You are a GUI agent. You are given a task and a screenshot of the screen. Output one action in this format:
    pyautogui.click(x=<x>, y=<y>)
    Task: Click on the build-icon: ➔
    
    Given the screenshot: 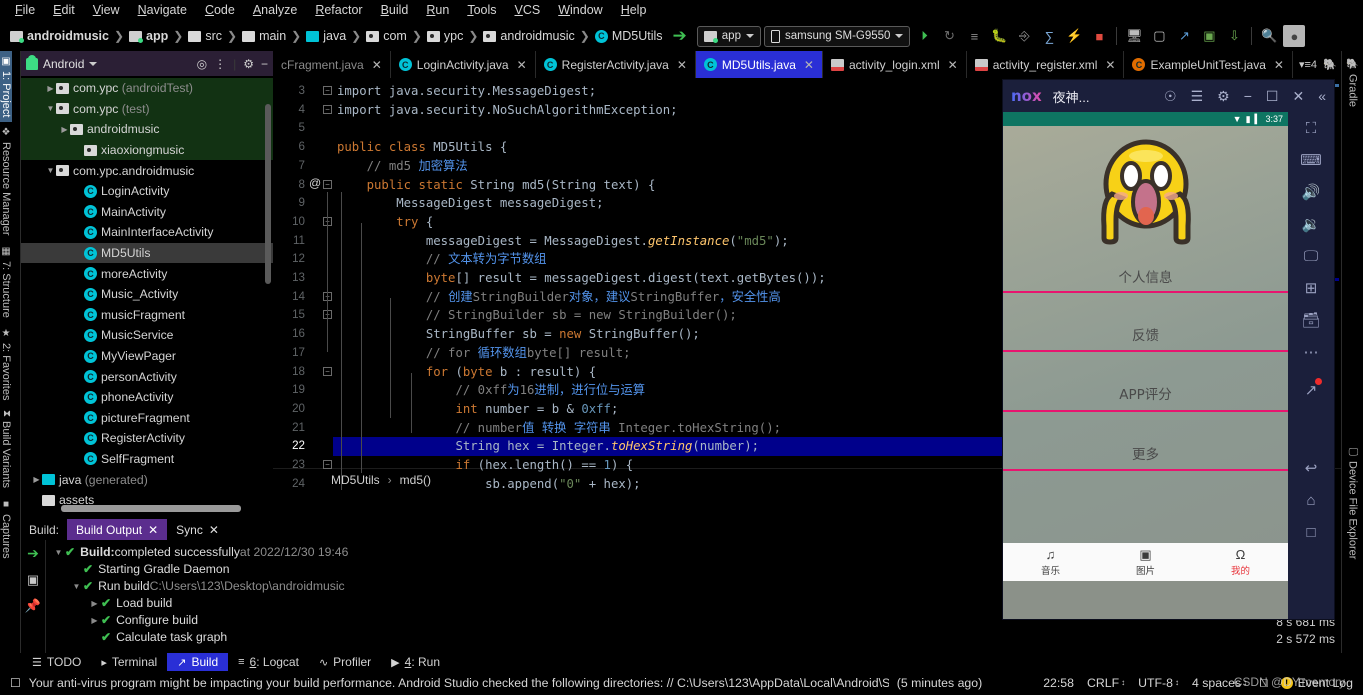 What is the action you would take?
    pyautogui.click(x=33, y=553)
    